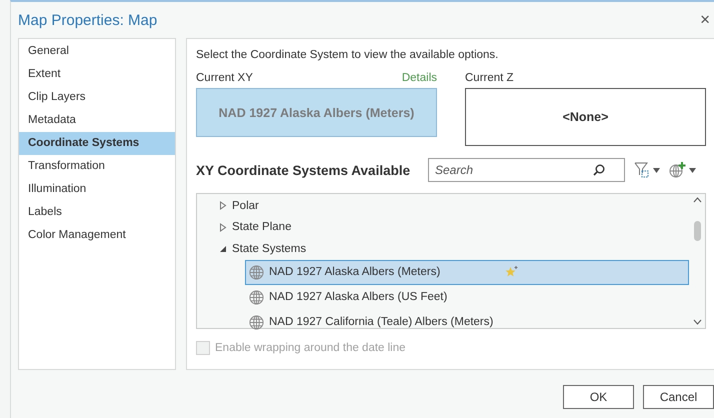  Describe the element at coordinates (682, 170) in the screenshot. I see `add-coordinate-system-button` at that location.